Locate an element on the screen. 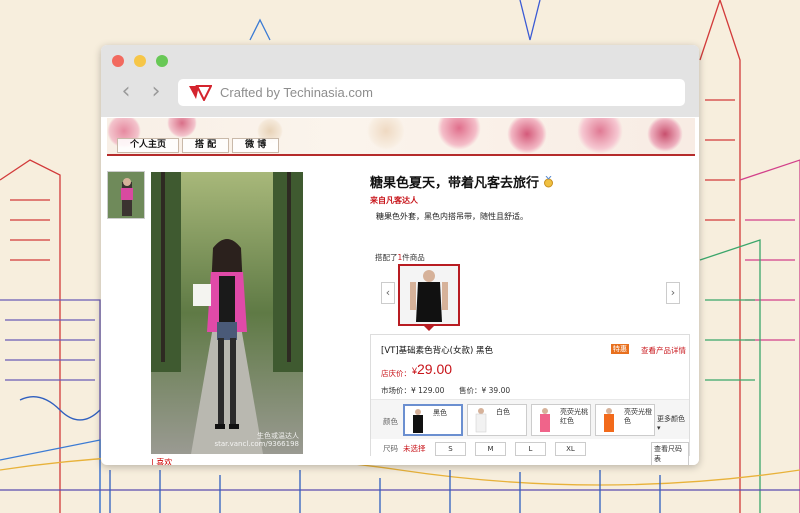 This screenshot has width=800, height=513. color-selector: 颜色 黑色 白色 亮荧光桃红色 亮荧光橙色 更多颜色 ▾ is located at coordinates (530, 419).